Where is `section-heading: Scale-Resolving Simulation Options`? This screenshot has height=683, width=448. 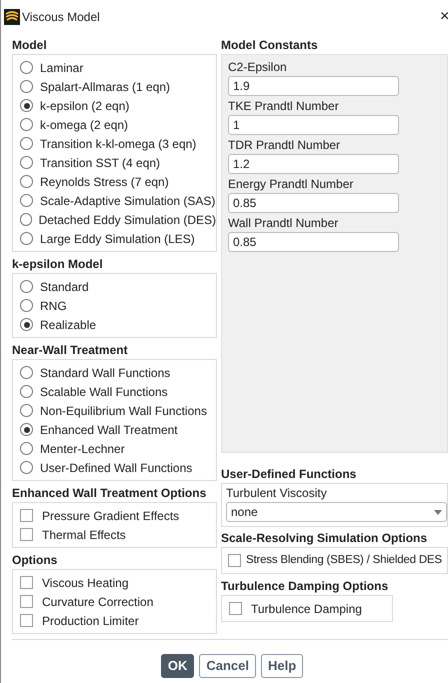 section-heading: Scale-Resolving Simulation Options is located at coordinates (324, 538).